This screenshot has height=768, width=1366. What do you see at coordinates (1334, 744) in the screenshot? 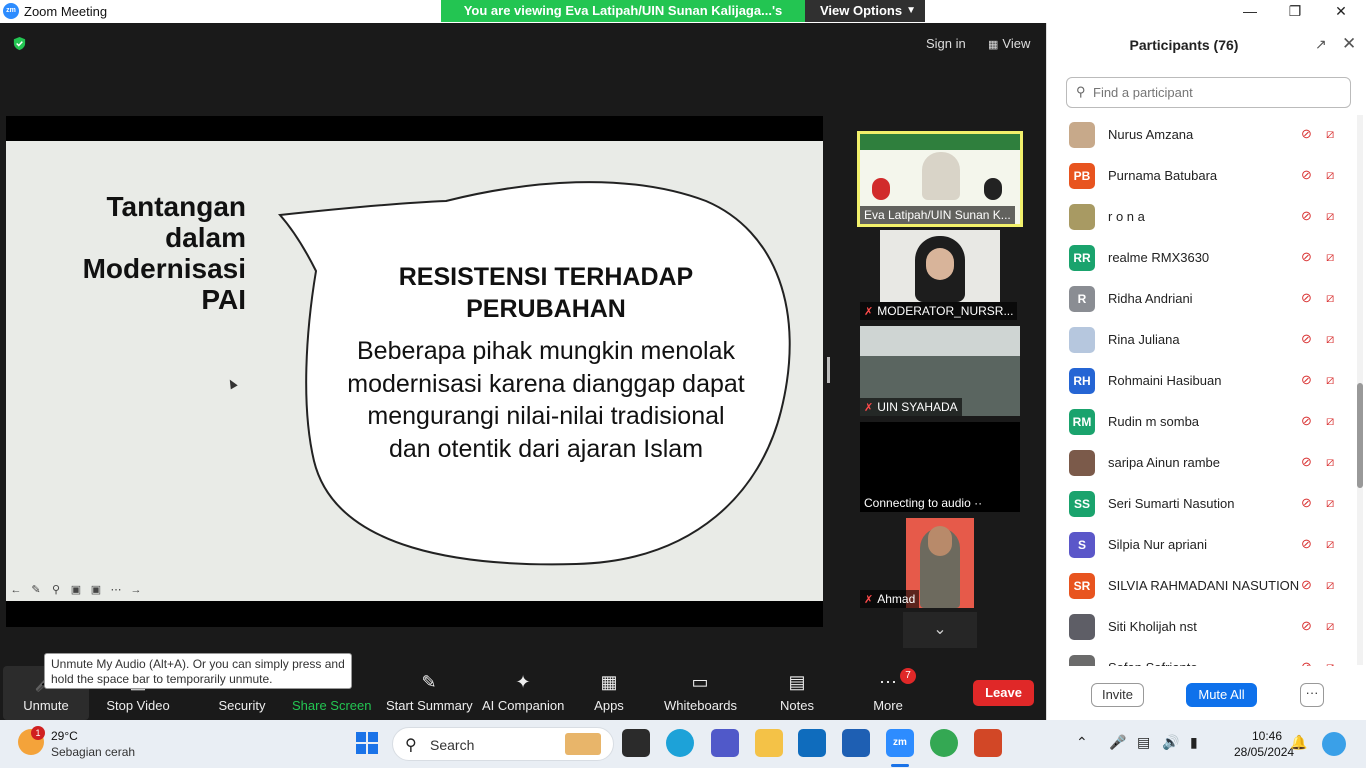
I see `copilot-icon` at bounding box center [1334, 744].